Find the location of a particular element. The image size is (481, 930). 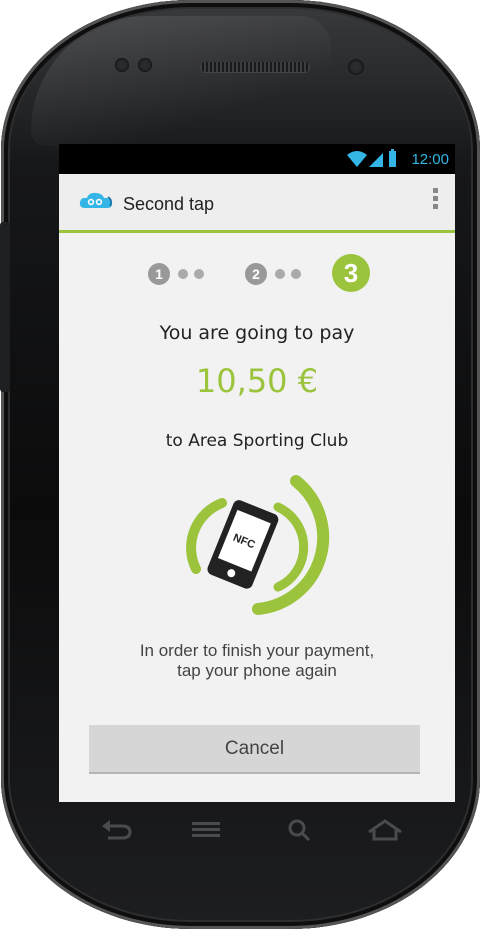

step-indicator: 1 2 3 is located at coordinates (257, 274).